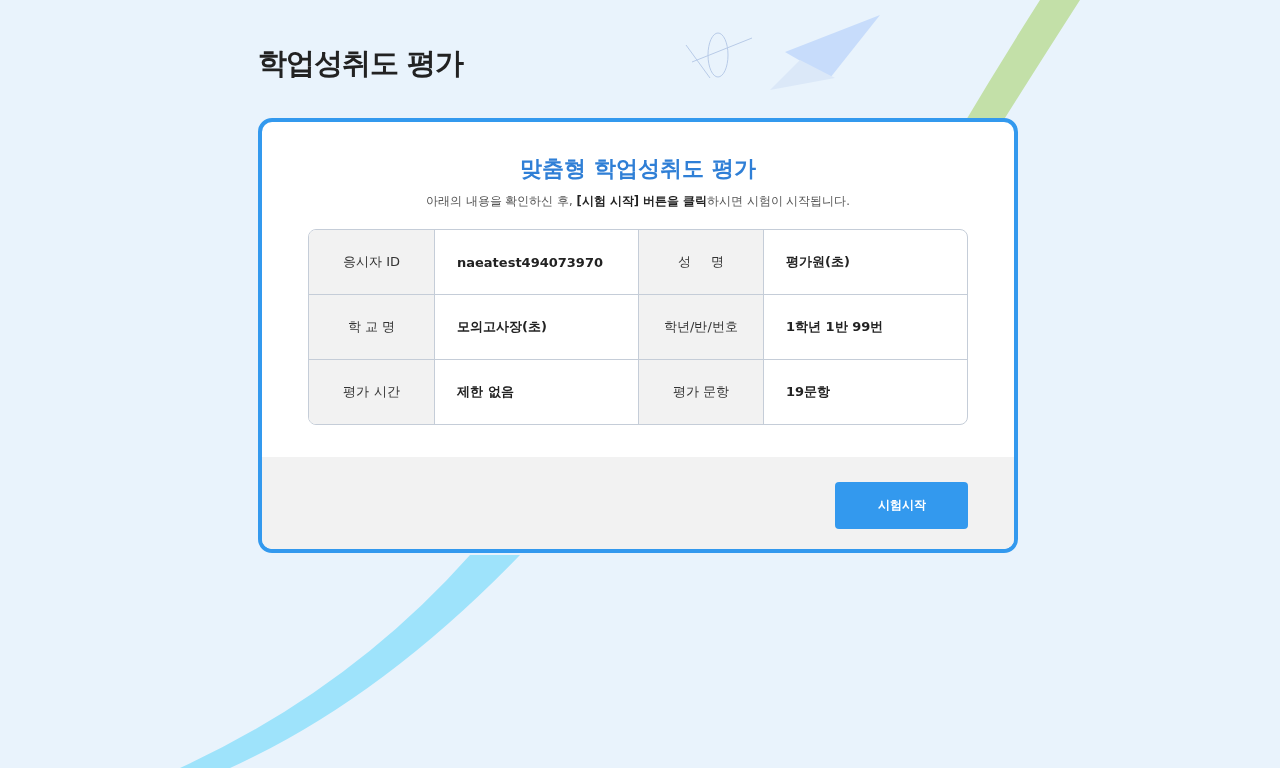 The height and width of the screenshot is (768, 1280). I want to click on value-cell: 19문항, so click(865, 391).